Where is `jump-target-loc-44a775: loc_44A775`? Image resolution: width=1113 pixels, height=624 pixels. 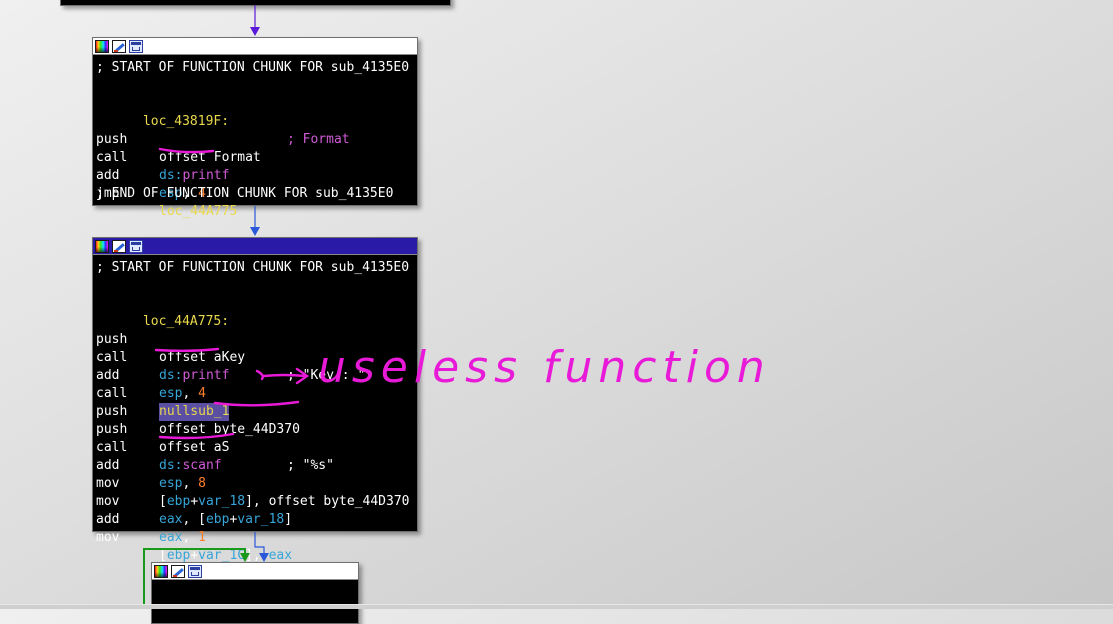 jump-target-loc-44a775: loc_44A775 is located at coordinates (198, 212).